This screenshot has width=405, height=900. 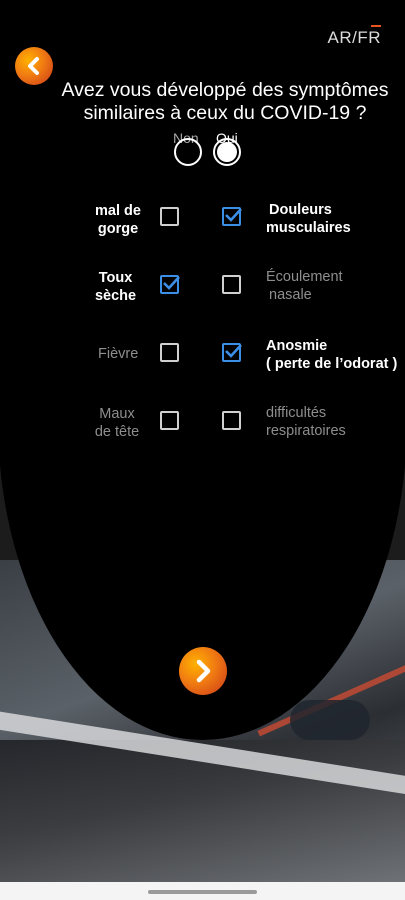 I want to click on symptom-label-line: difficultés, so click(x=296, y=413).